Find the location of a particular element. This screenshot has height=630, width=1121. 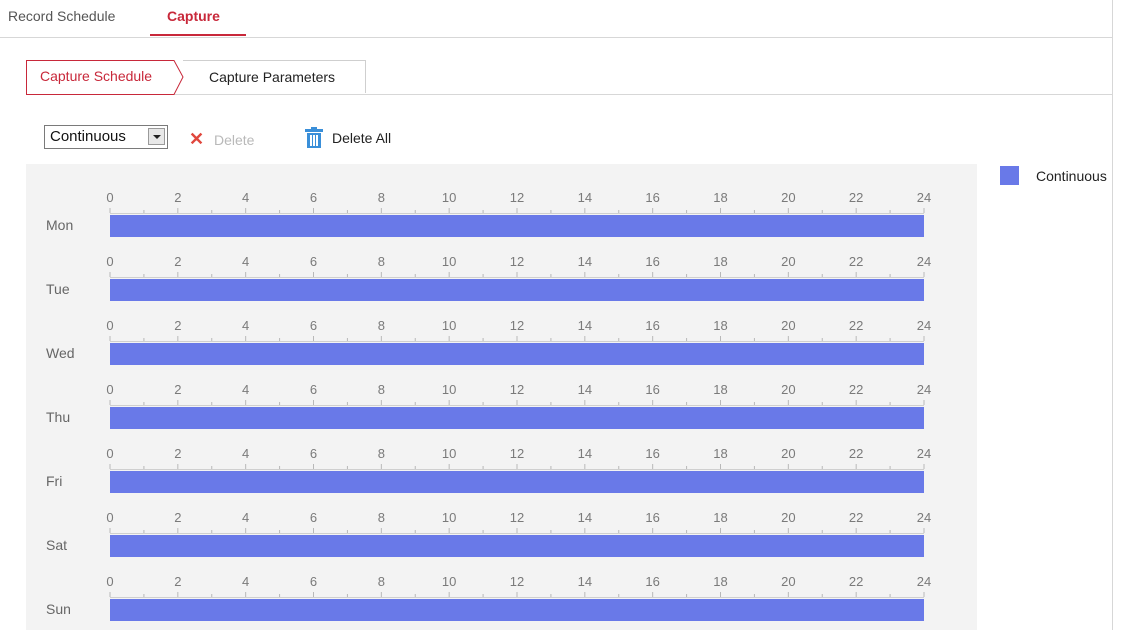

day-row: 0 2 4 6 8 10 12 14 16 18 20 22 24Wed is located at coordinates (488, 341).